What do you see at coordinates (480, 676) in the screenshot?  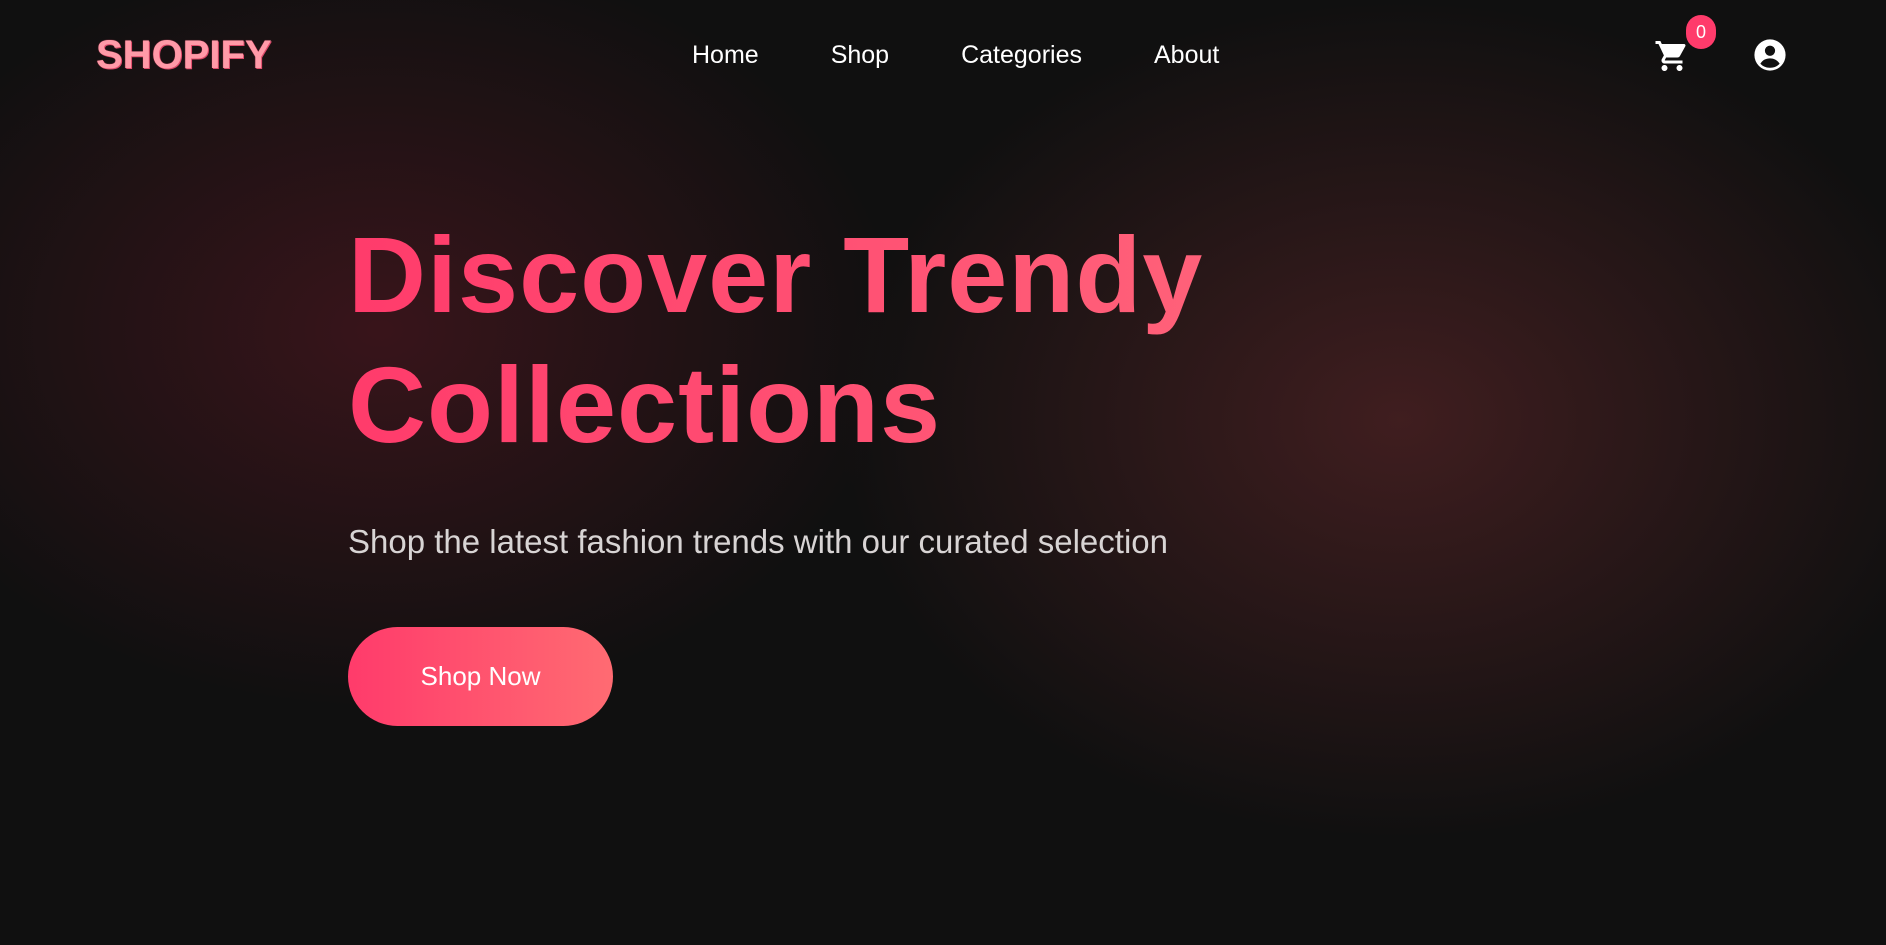 I see `shop-now-button: Shop Now` at bounding box center [480, 676].